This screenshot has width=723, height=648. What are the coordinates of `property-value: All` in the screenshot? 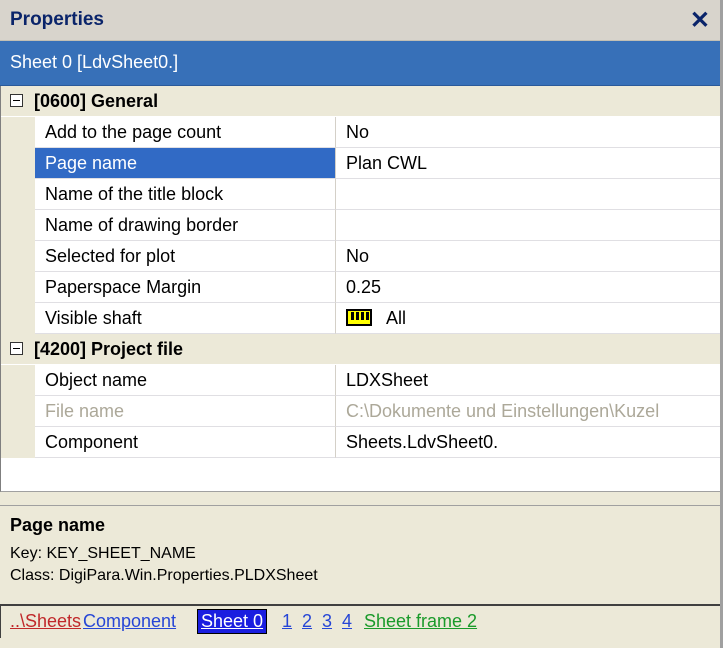 It's located at (396, 318).